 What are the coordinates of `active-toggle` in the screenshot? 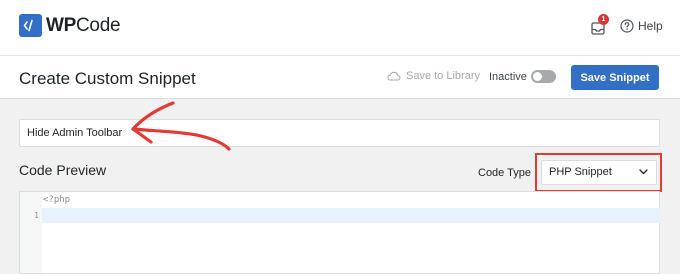 It's located at (543, 76).